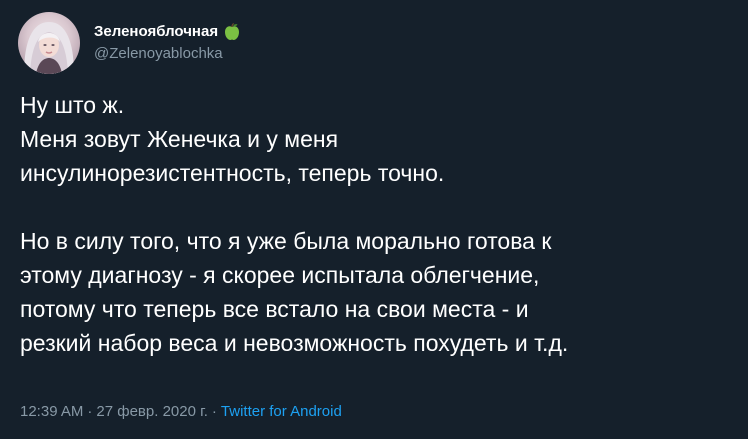 The width and height of the screenshot is (748, 439). What do you see at coordinates (152, 412) in the screenshot?
I see `tweet-date: 27 февр. 2020 г.` at bounding box center [152, 412].